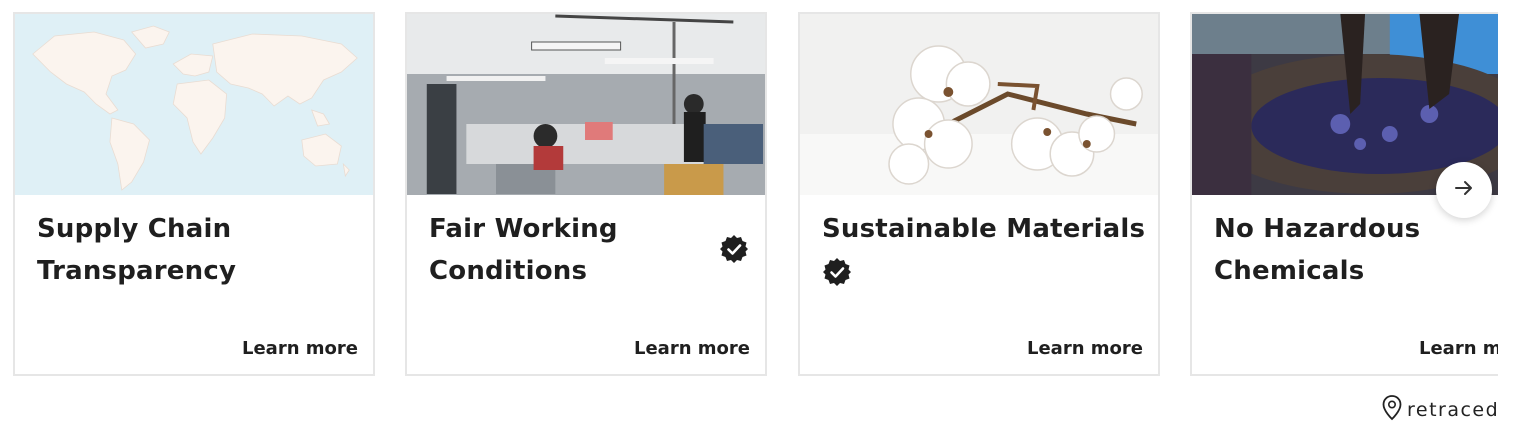 The width and height of the screenshot is (1519, 437). I want to click on carousel-next-button, so click(1464, 190).